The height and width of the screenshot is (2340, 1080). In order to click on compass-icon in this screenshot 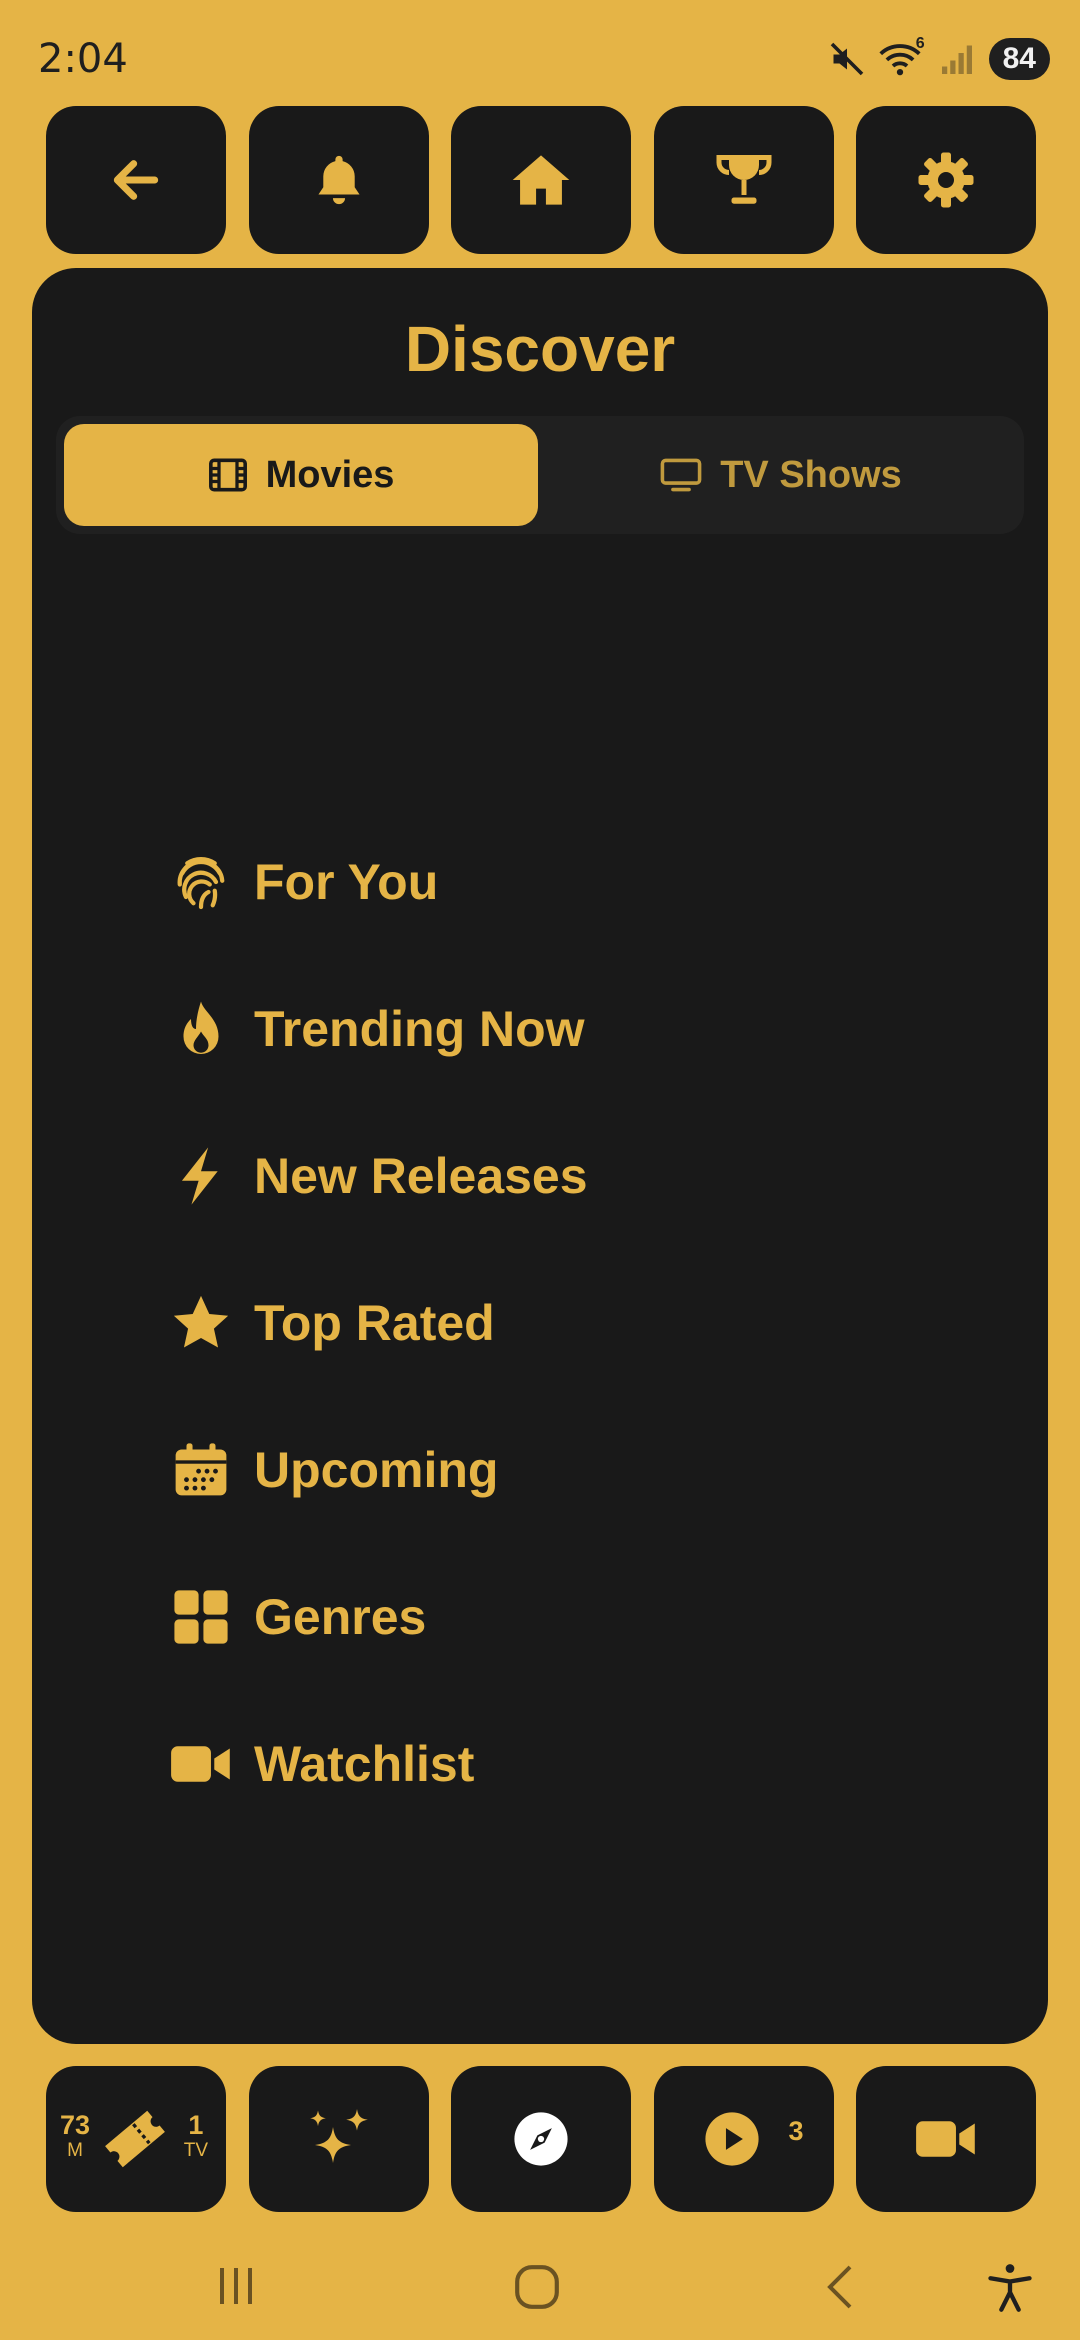, I will do `click(541, 2139)`.